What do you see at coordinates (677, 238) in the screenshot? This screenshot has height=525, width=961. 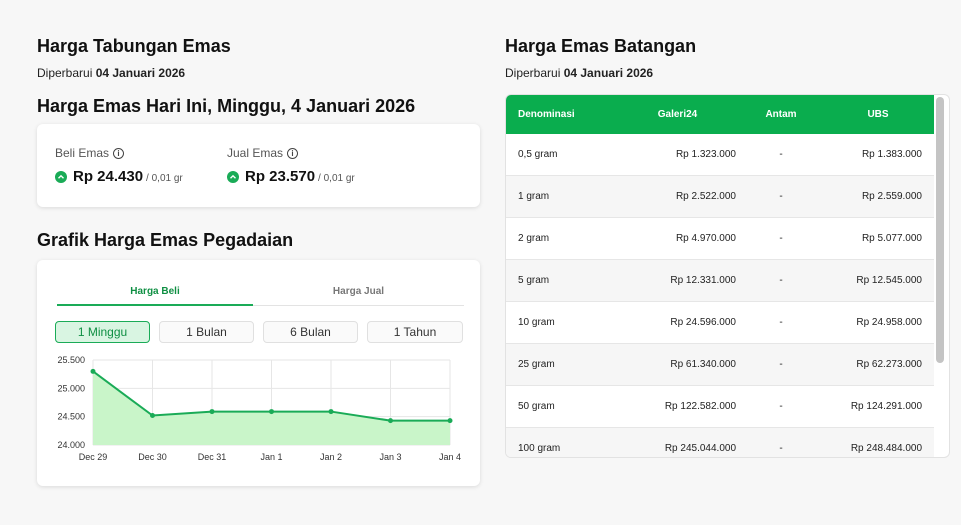 I see `cell-galeri24: Rp 4.970.000` at bounding box center [677, 238].